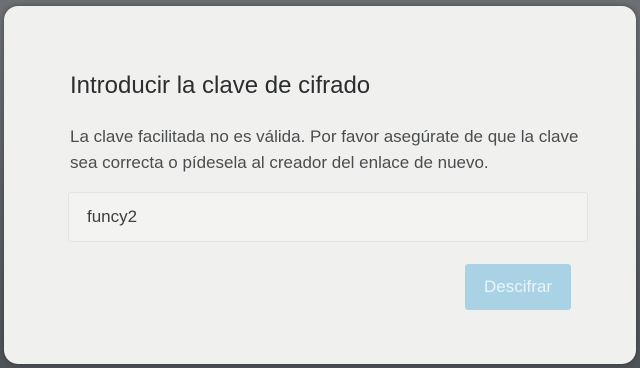 The image size is (640, 368). I want to click on encryption-key-input, so click(328, 217).